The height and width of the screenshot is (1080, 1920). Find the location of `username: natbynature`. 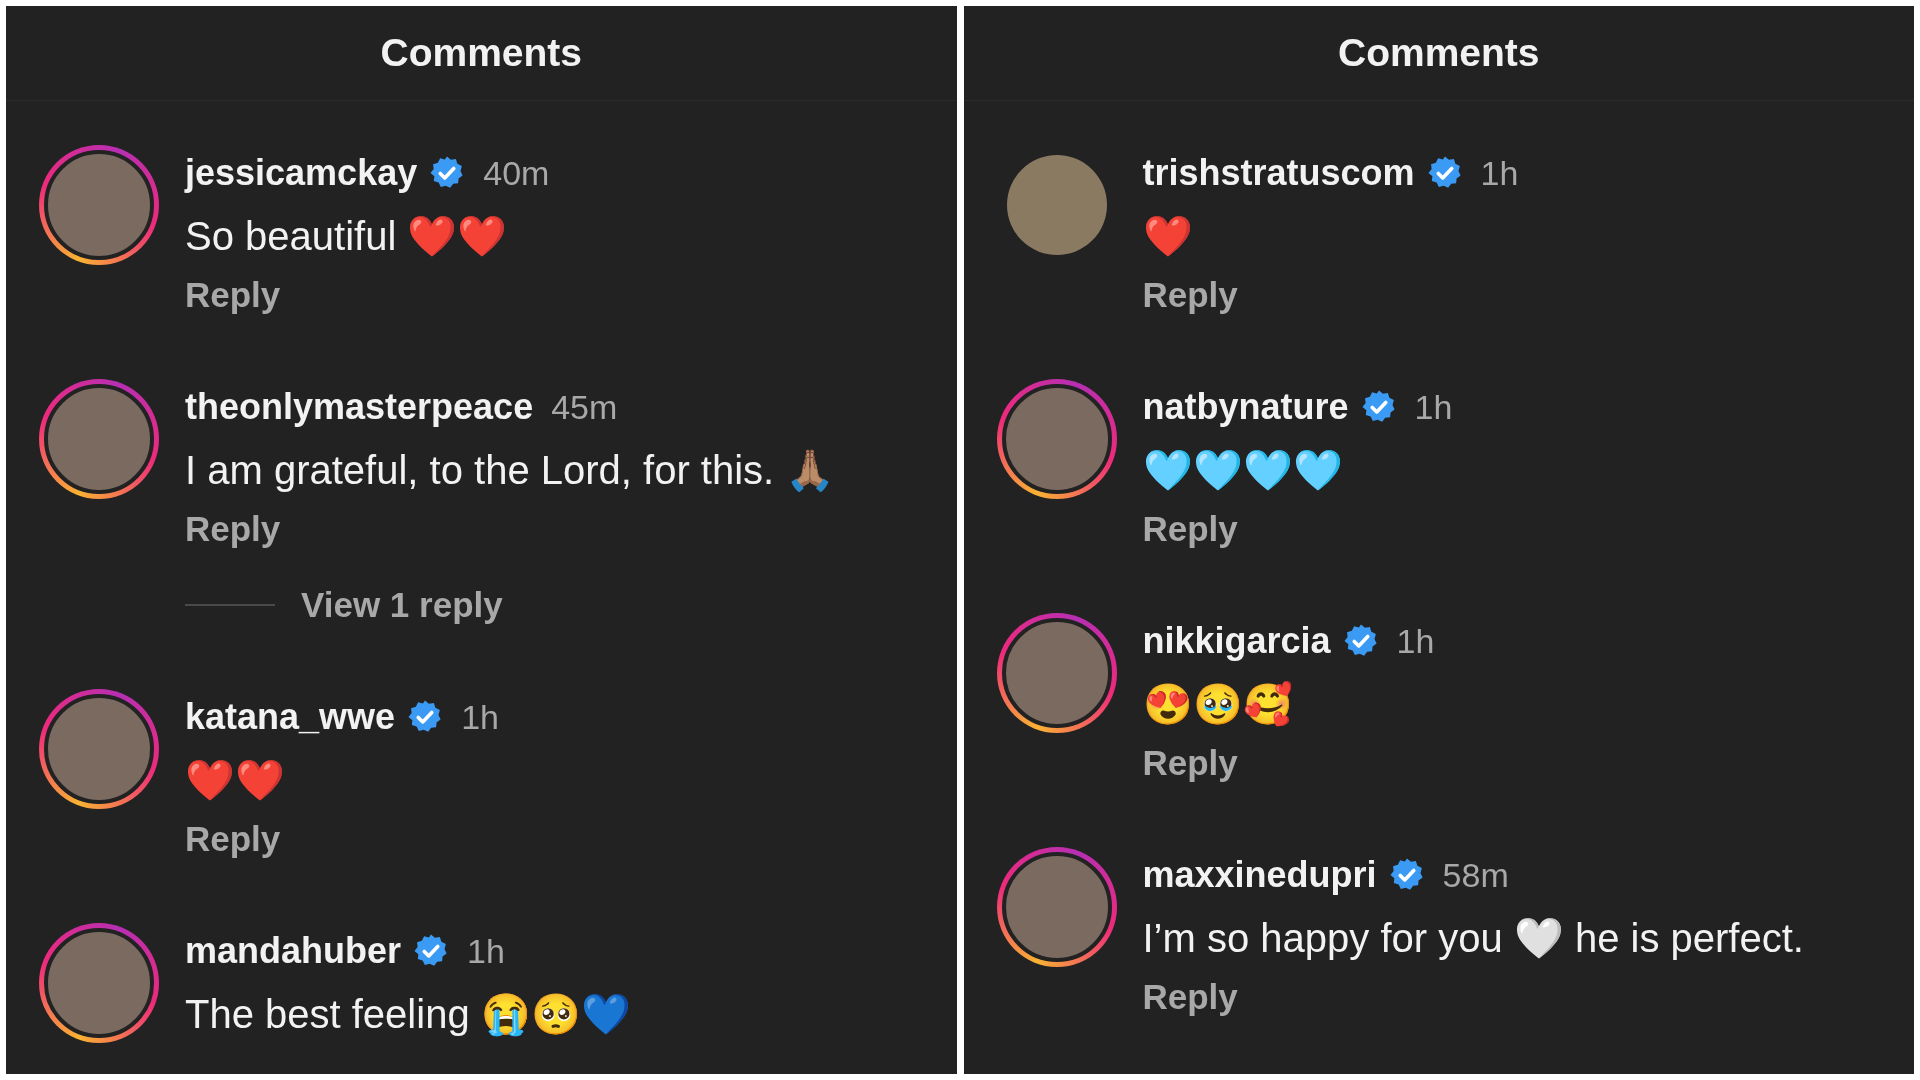

username: natbynature is located at coordinates (1245, 407).